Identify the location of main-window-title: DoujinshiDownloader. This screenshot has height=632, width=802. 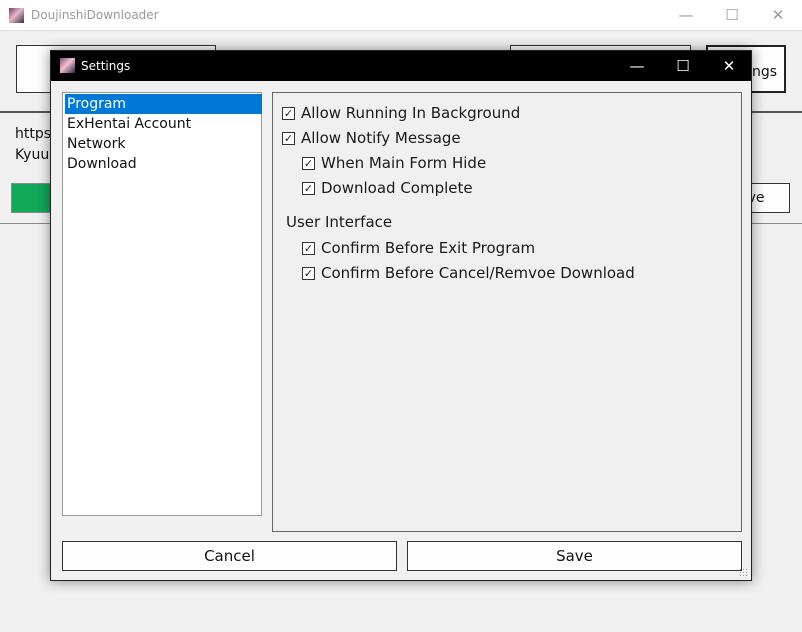
(95, 15).